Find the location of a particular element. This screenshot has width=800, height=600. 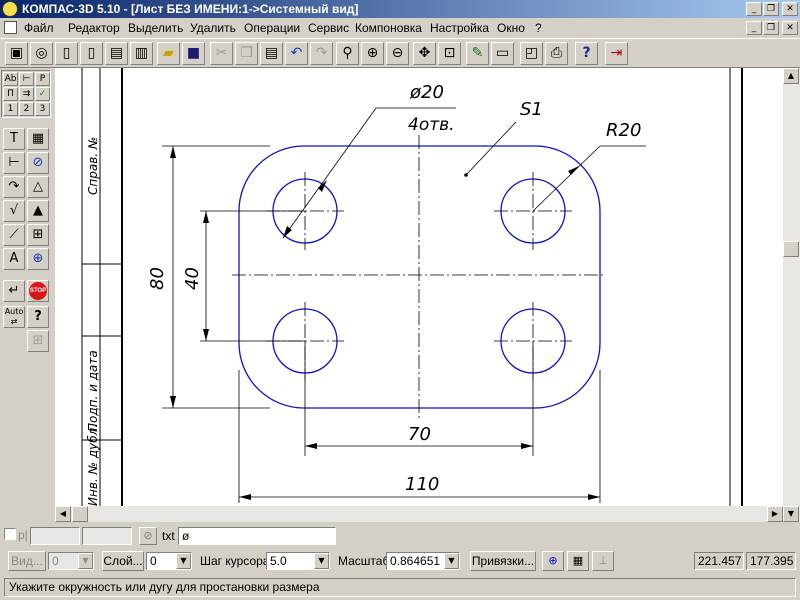

layer-dropdown-icon: ▼ is located at coordinates (183, 561).